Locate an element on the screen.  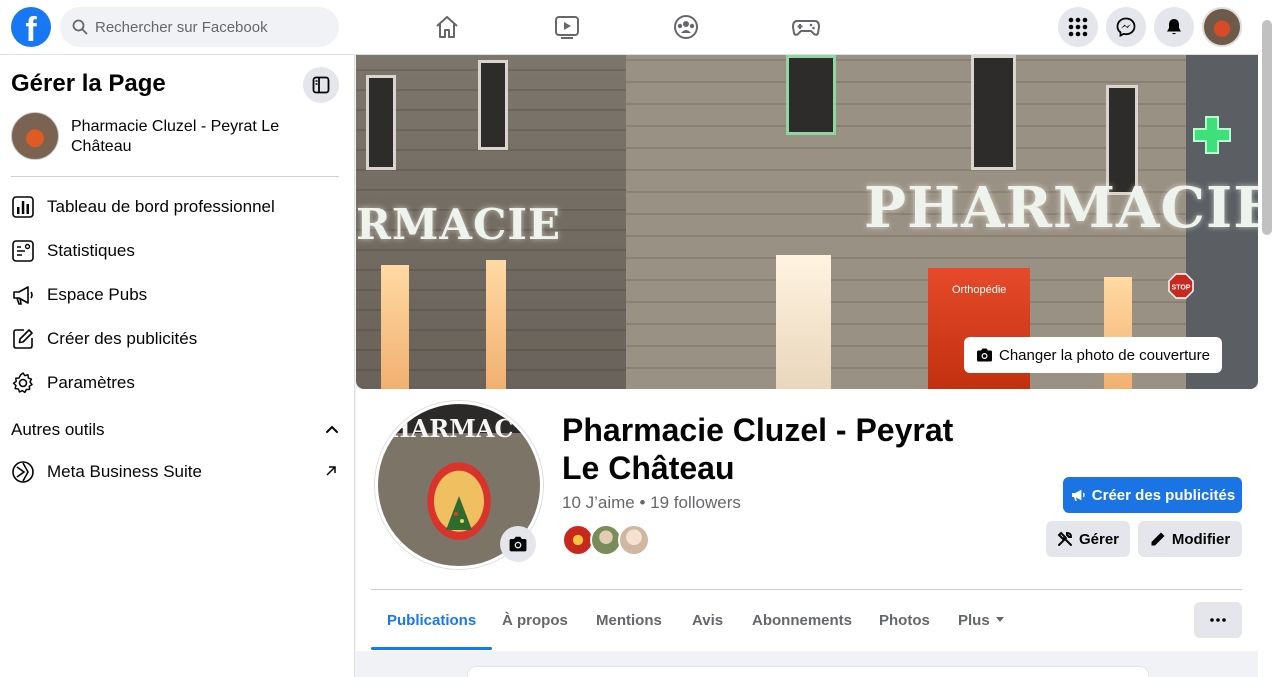
groups-icon is located at coordinates (686, 27).